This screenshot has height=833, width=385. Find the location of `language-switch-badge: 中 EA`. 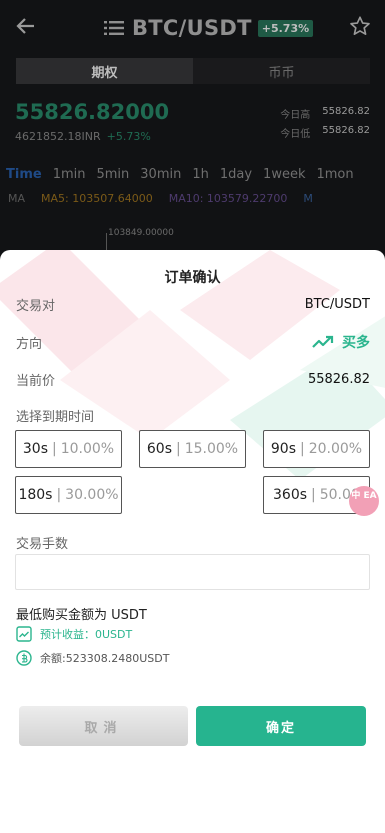

language-switch-badge: 中 EA is located at coordinates (364, 501).